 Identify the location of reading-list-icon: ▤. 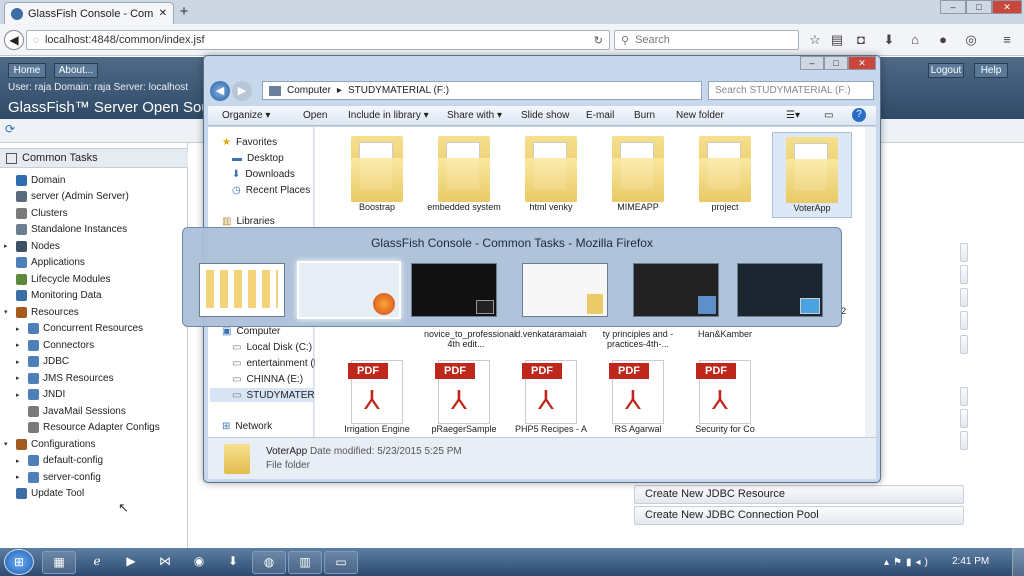
(837, 40).